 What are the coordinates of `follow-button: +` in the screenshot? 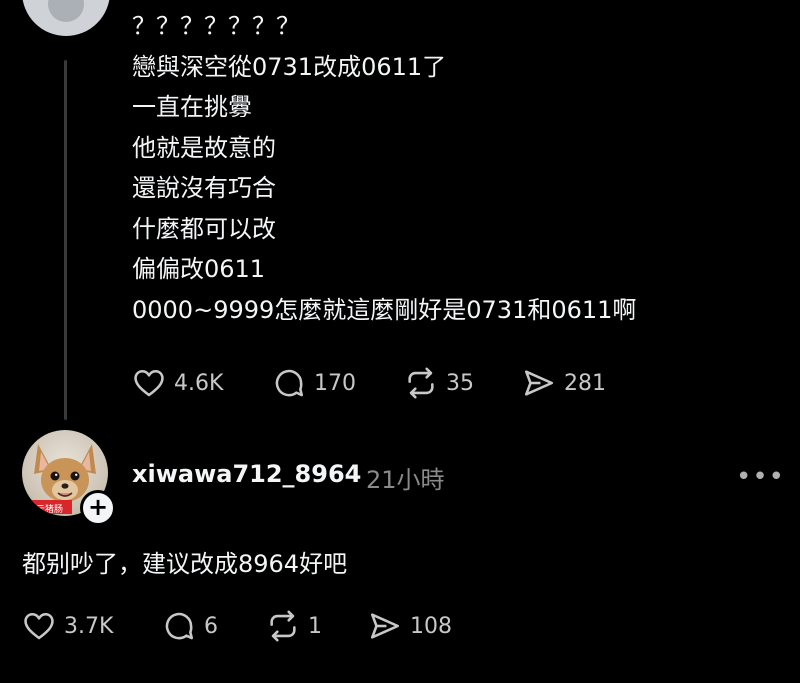 It's located at (98, 508).